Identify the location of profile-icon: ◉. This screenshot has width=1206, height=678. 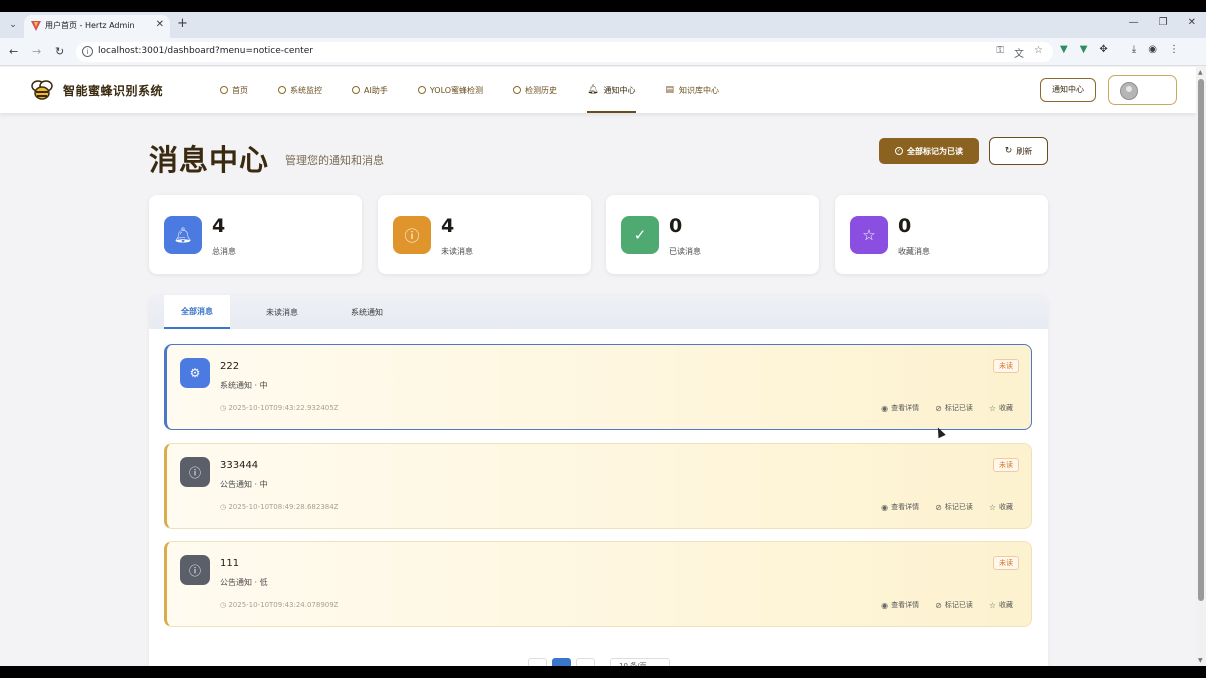
(1152, 49).